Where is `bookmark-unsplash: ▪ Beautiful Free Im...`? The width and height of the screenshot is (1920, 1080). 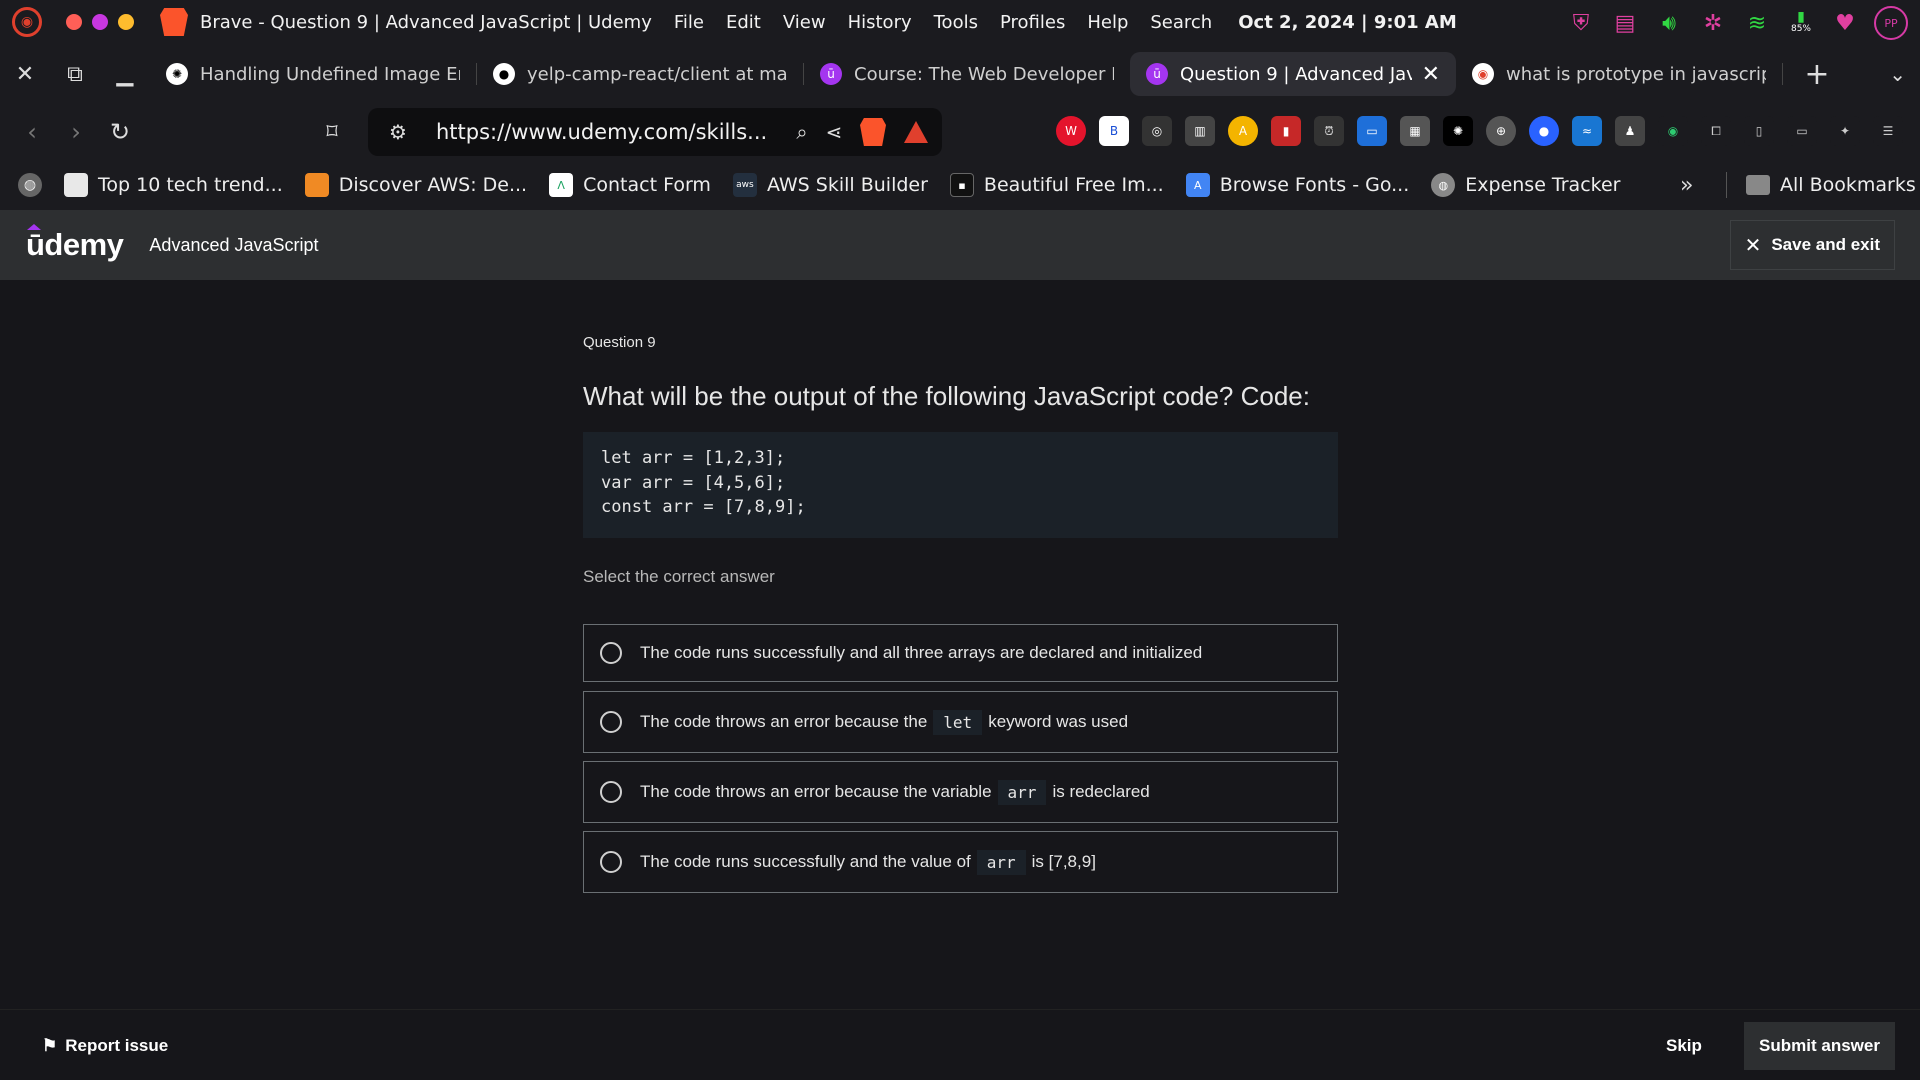 bookmark-unsplash: ▪ Beautiful Free Im... is located at coordinates (1056, 185).